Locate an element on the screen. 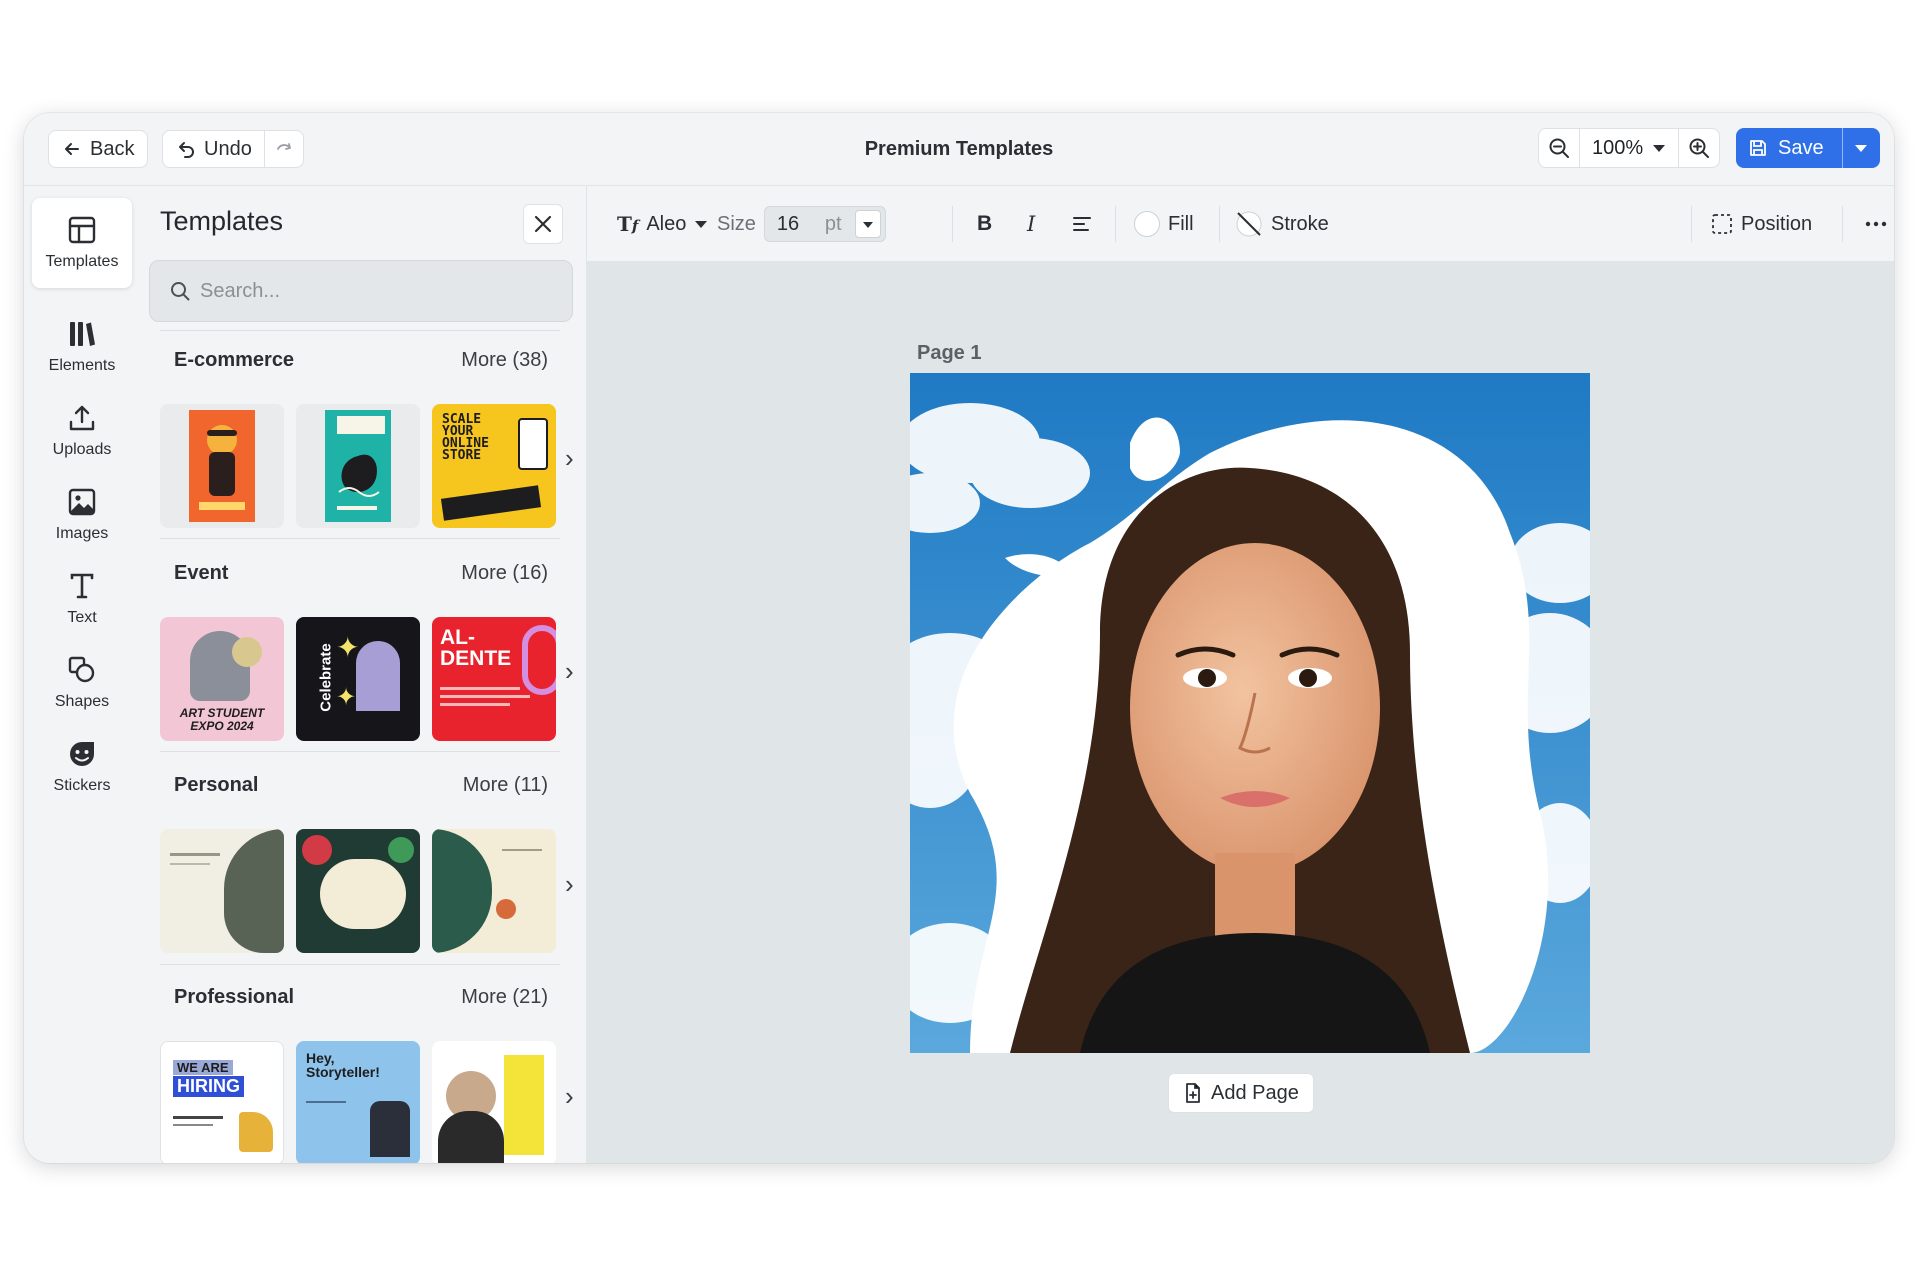 The image size is (1920, 1280). zoom-out-icon is located at coordinates (1559, 148).